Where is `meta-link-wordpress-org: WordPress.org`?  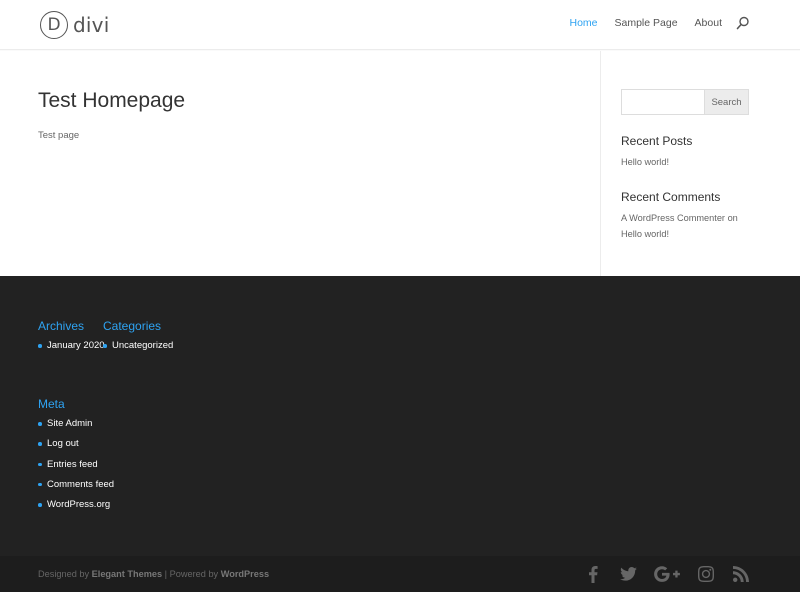
meta-link-wordpress-org: WordPress.org is located at coordinates (76, 508).